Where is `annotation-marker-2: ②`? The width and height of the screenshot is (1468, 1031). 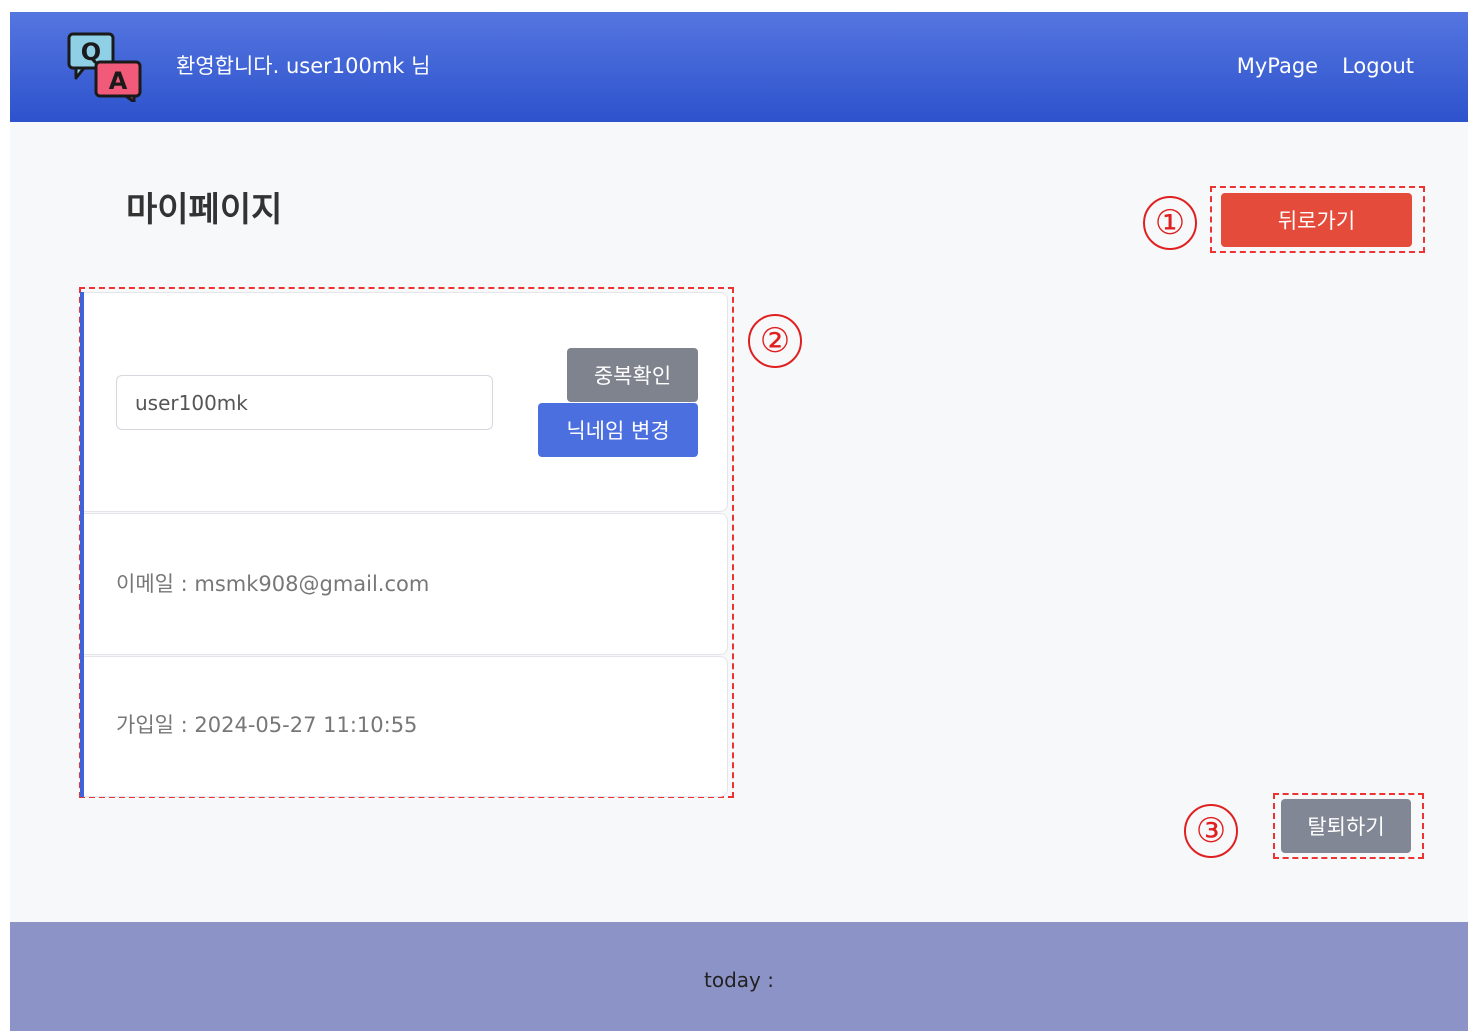
annotation-marker-2: ② is located at coordinates (775, 341).